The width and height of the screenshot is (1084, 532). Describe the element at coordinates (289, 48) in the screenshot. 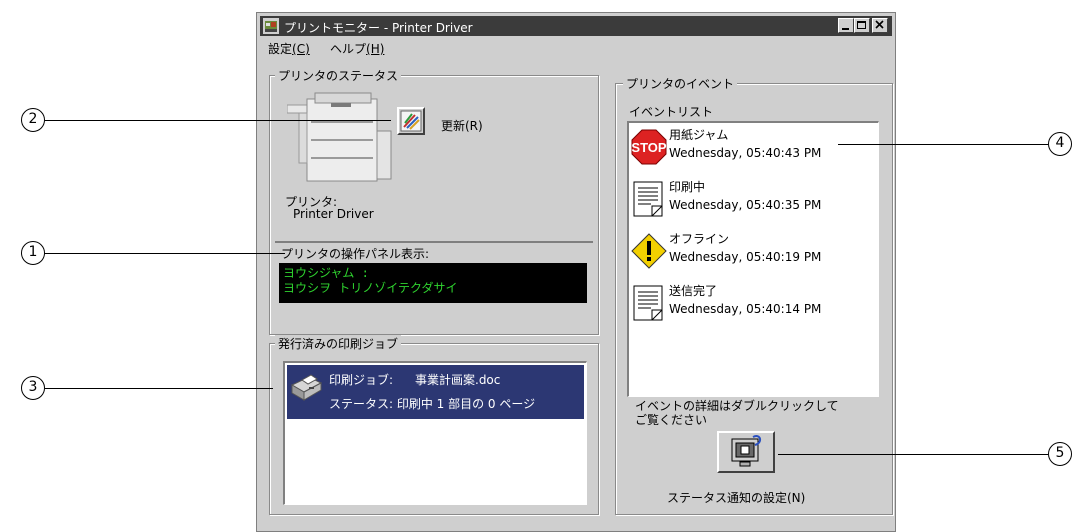

I see `menu-settings: 設定(C)` at that location.